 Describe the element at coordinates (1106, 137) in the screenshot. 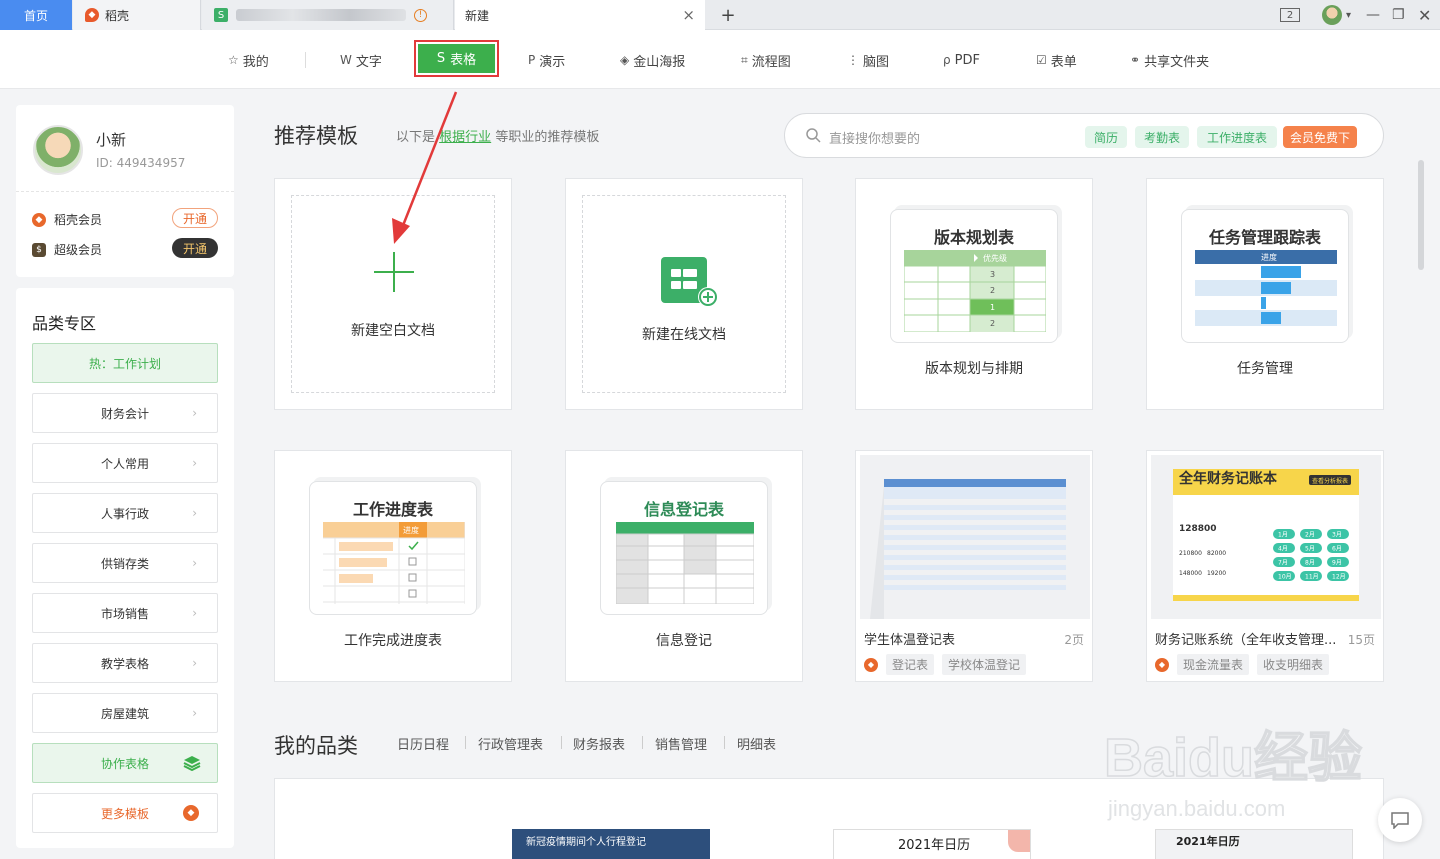

I see `search-chip: 简历` at that location.